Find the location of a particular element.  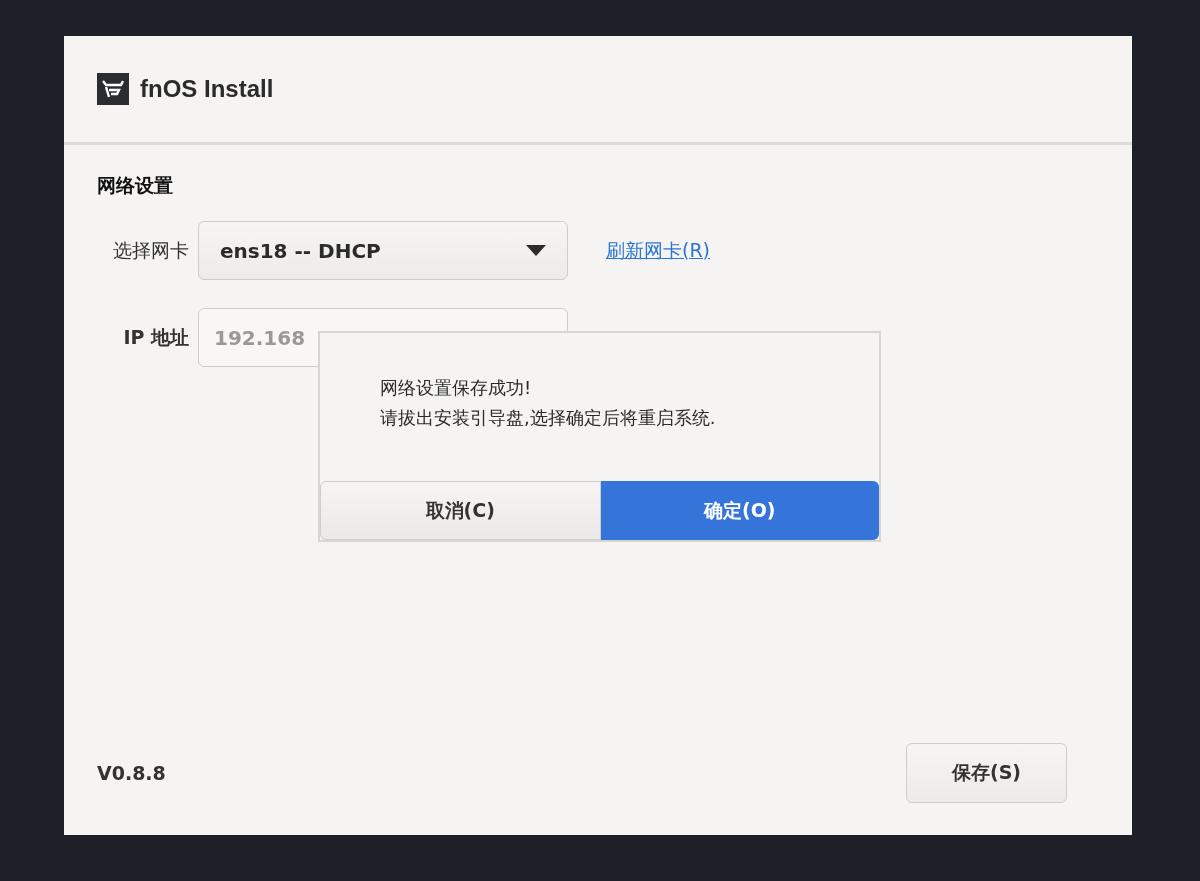

dialog-button: 取消(C) is located at coordinates (460, 510).